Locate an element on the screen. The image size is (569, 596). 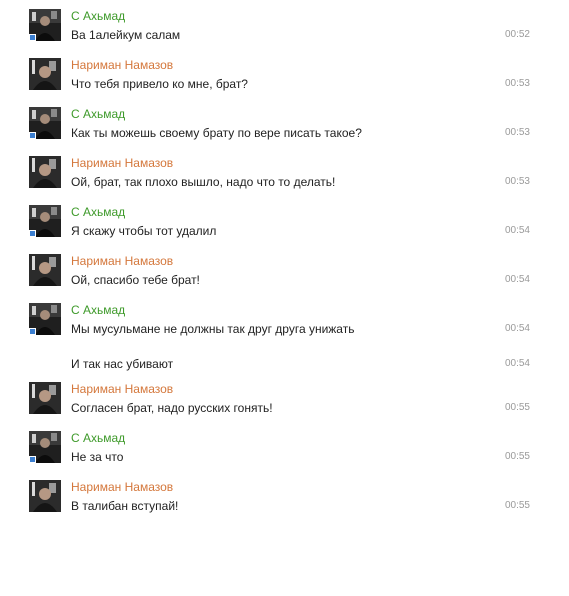
chat-message: С Ахьмад Не за что 00:55 is located at coordinates (284, 452).